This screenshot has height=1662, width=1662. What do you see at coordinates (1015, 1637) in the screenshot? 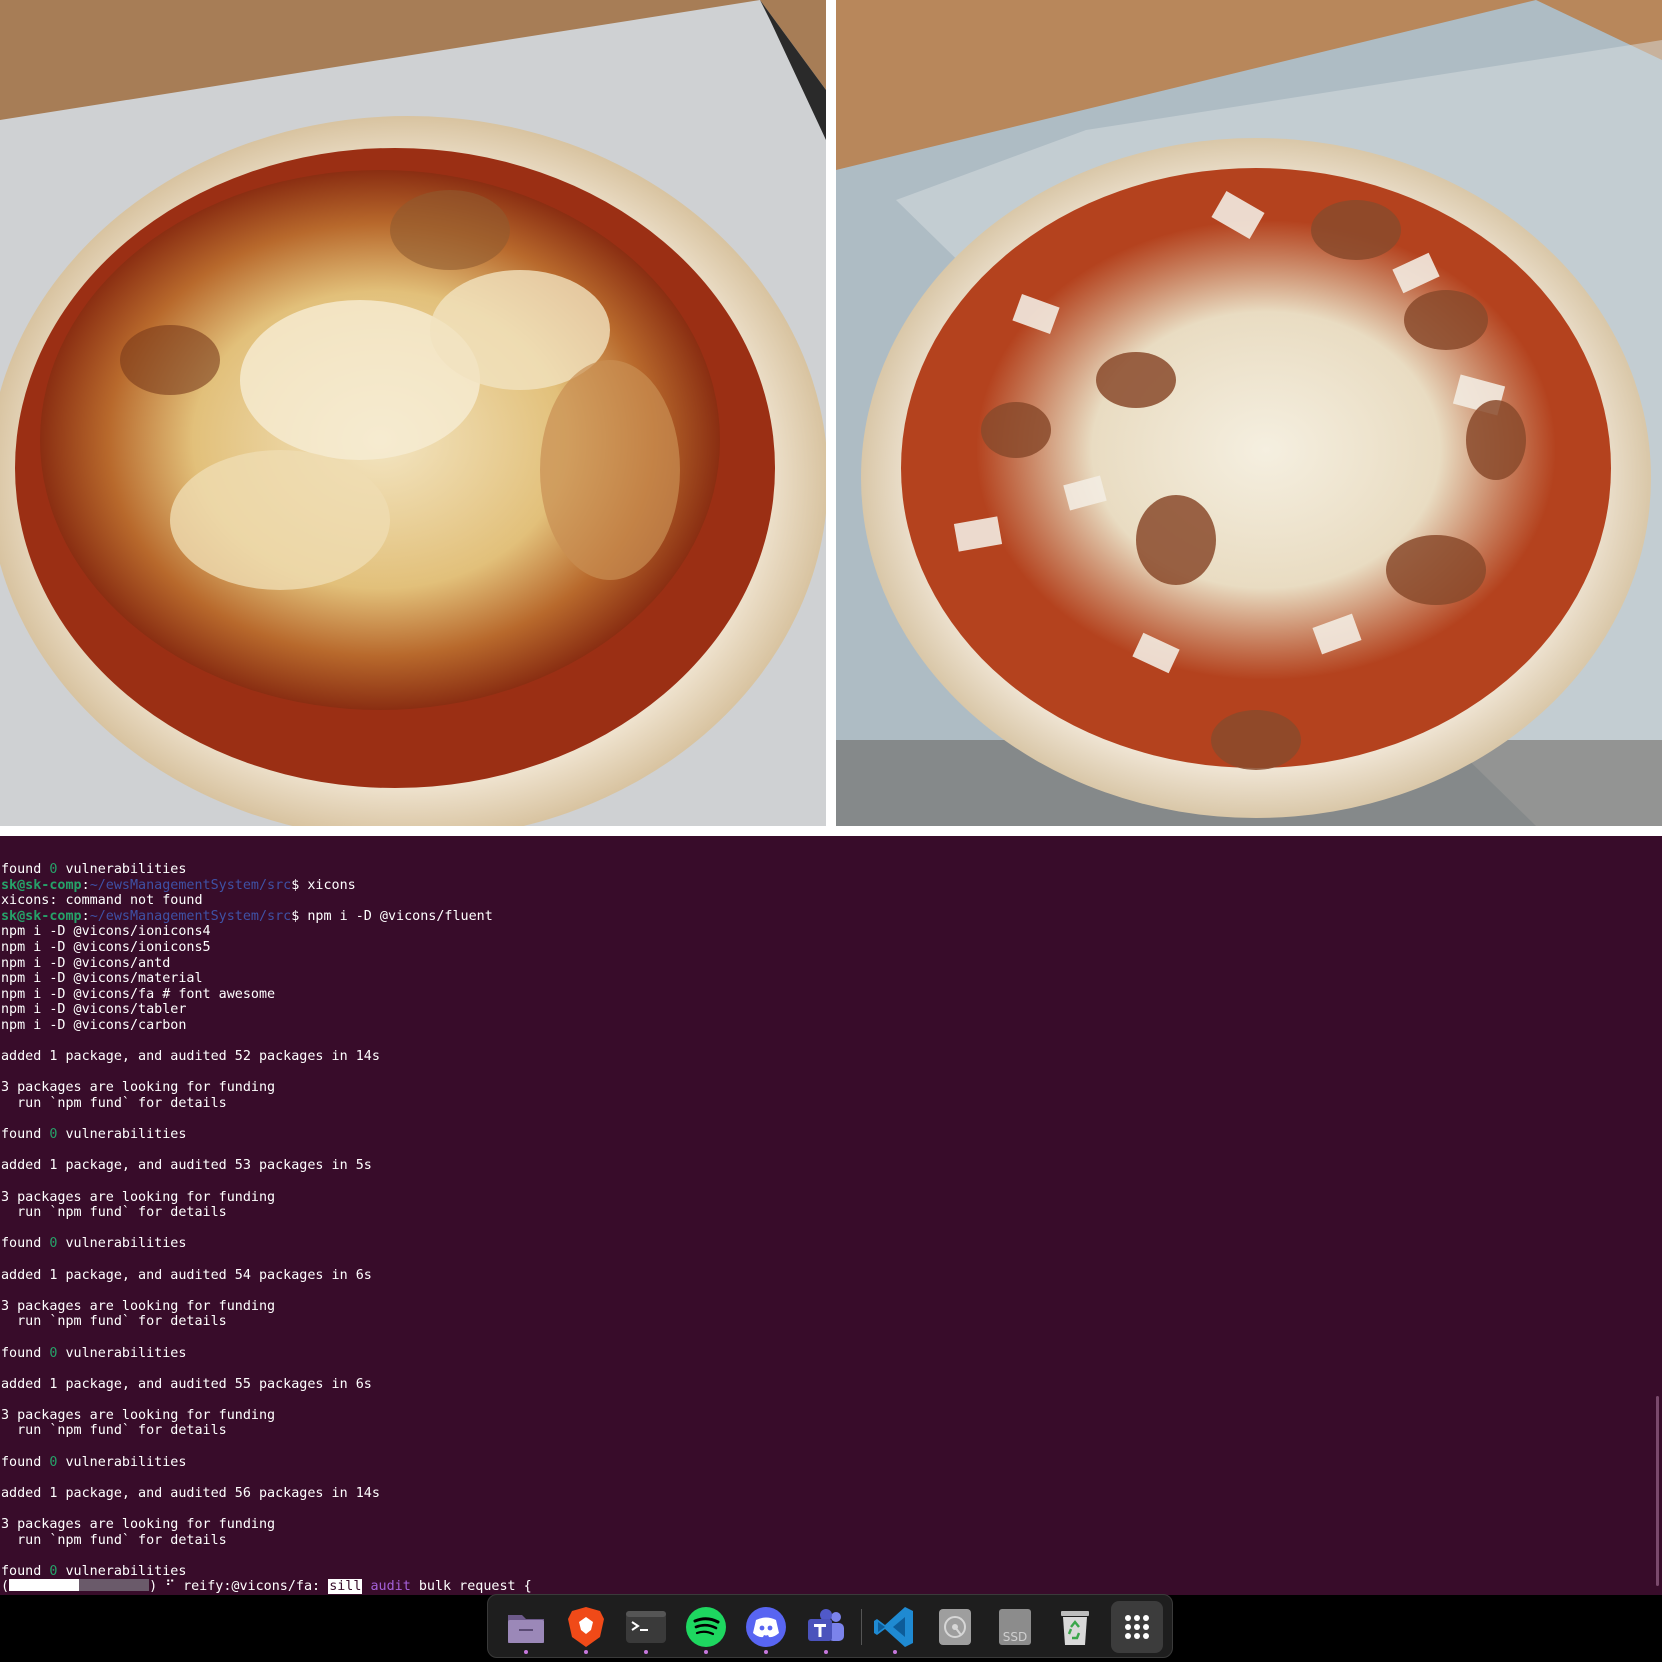
I see `ssd-label: SSD` at bounding box center [1015, 1637].